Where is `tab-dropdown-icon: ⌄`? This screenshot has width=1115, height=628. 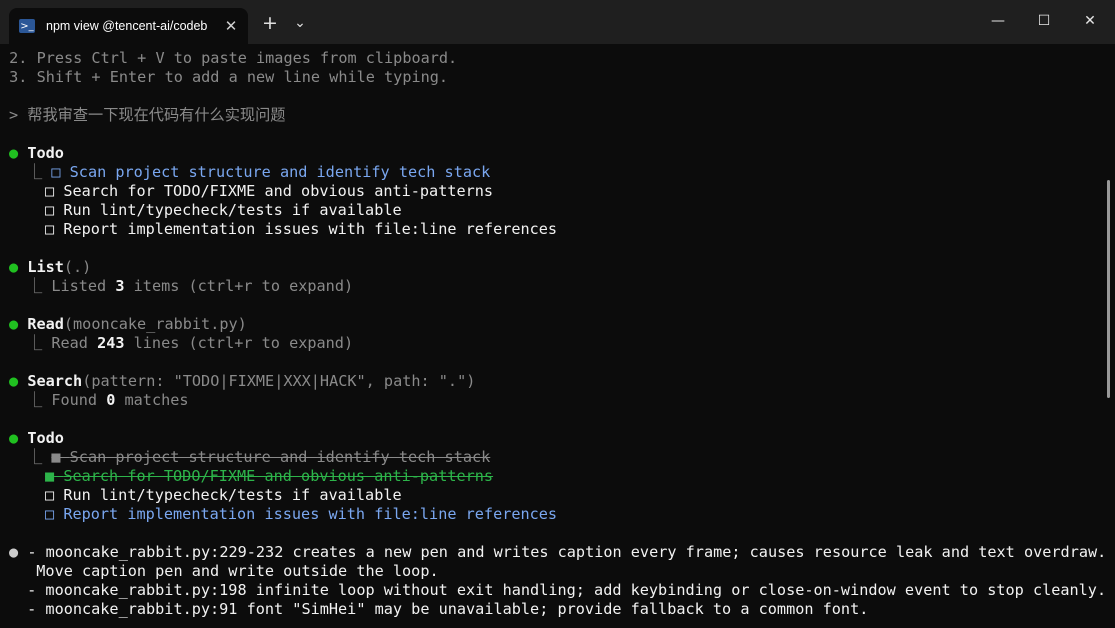 tab-dropdown-icon: ⌄ is located at coordinates (300, 23).